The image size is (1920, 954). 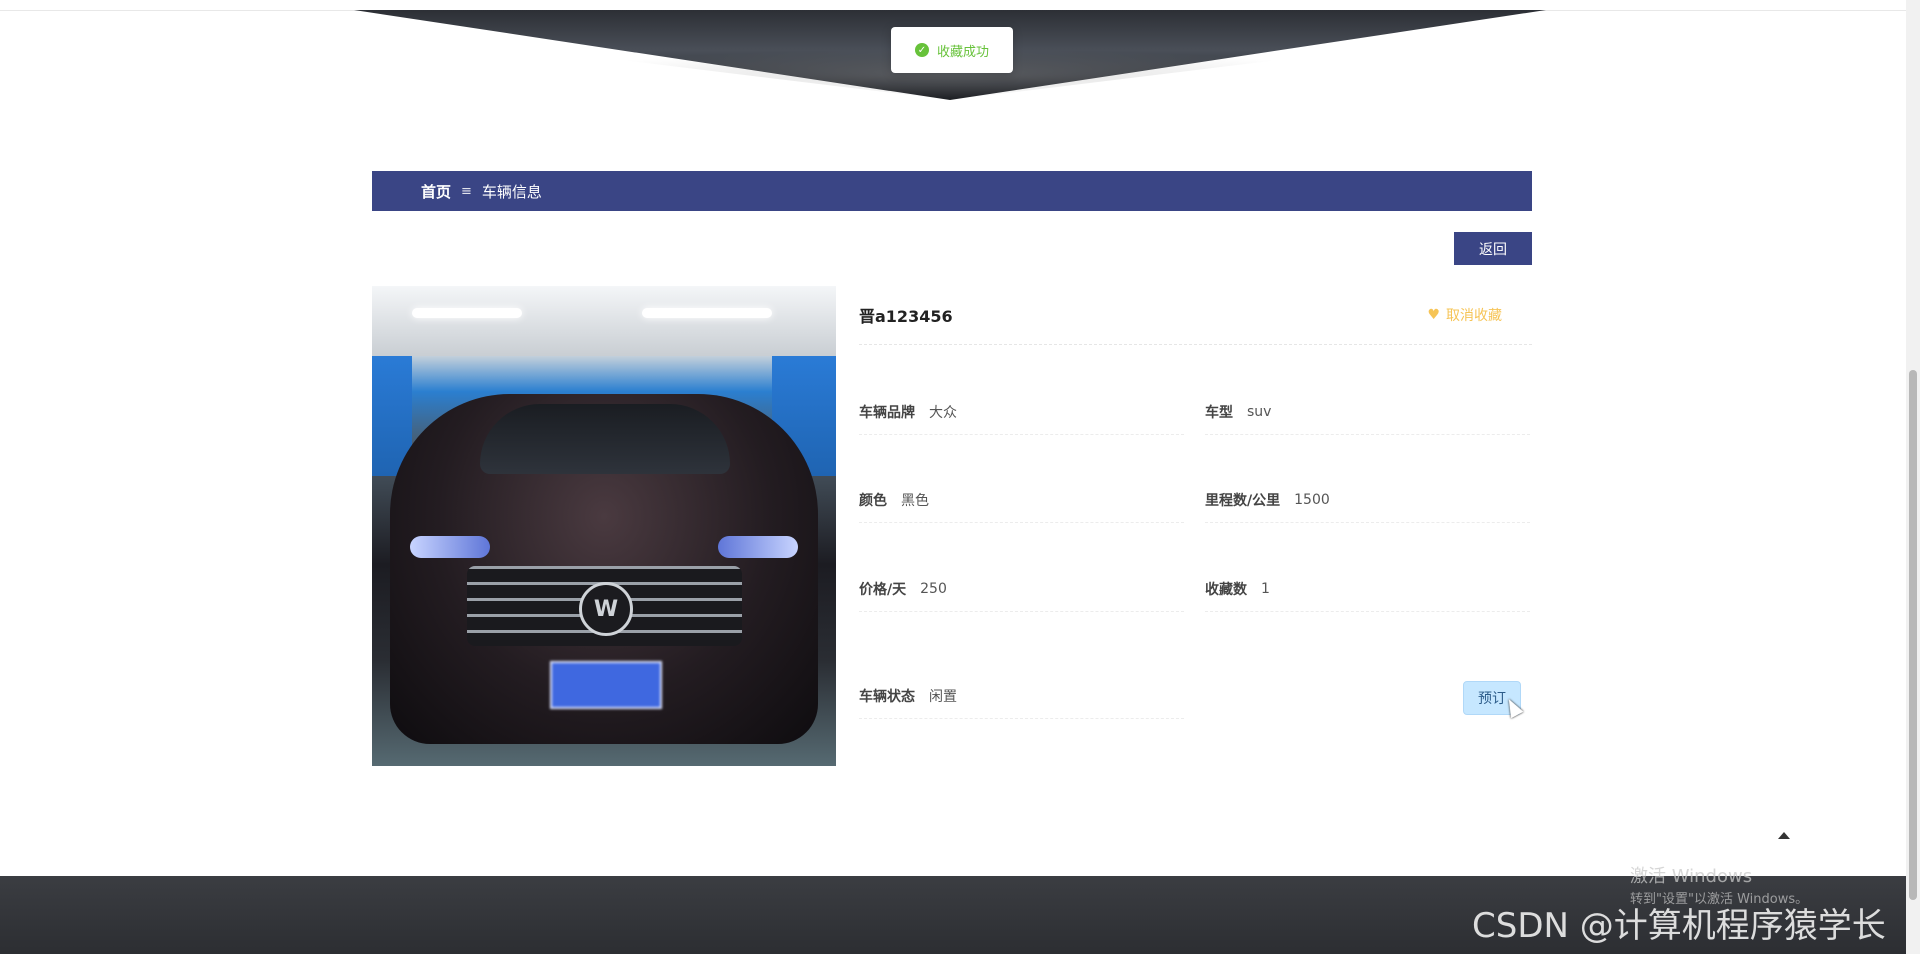 What do you see at coordinates (1219, 413) in the screenshot?
I see `field-label: 车型` at bounding box center [1219, 413].